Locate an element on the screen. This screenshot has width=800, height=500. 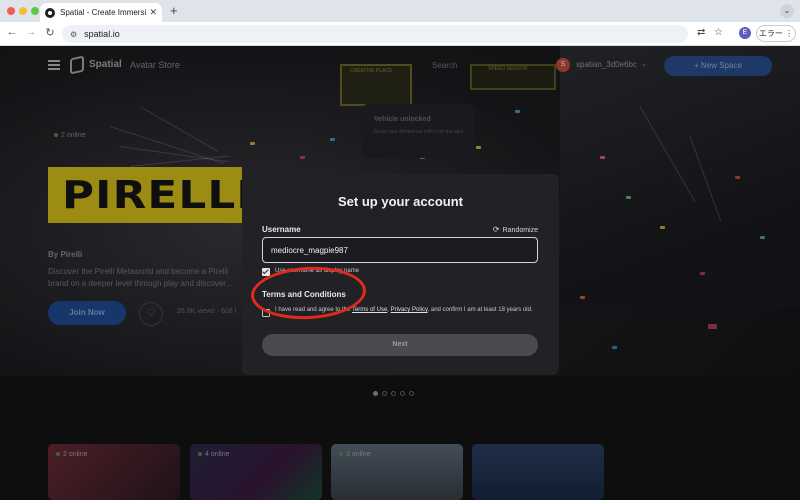
minimize-window-button is located at coordinates (23, 11).